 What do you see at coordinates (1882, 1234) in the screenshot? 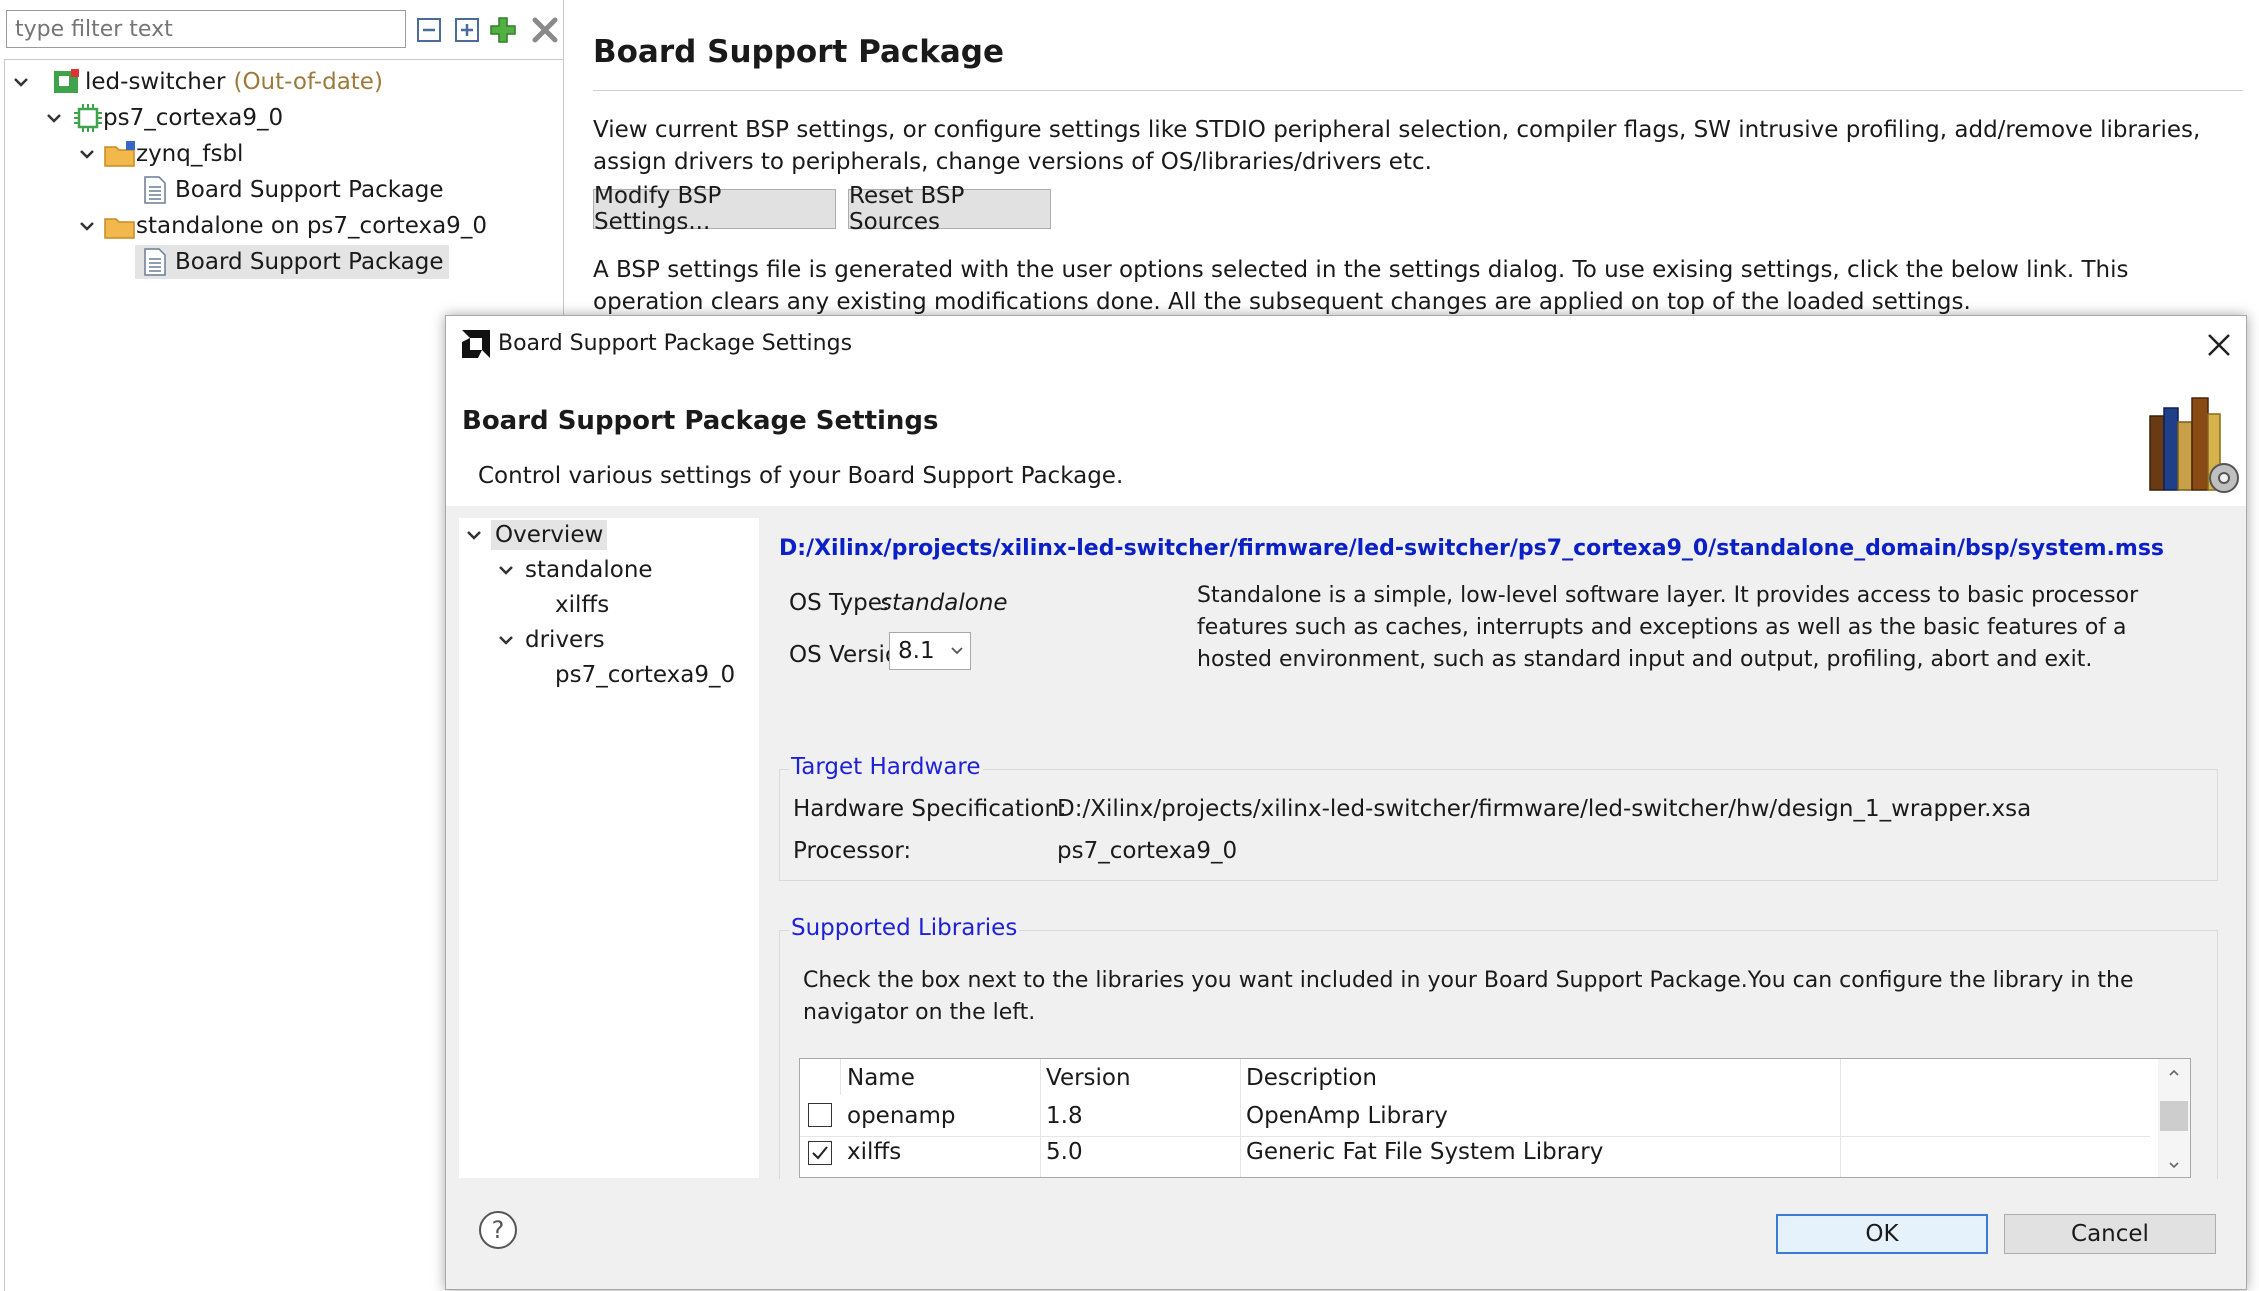
I see `ok-button: OK` at bounding box center [1882, 1234].